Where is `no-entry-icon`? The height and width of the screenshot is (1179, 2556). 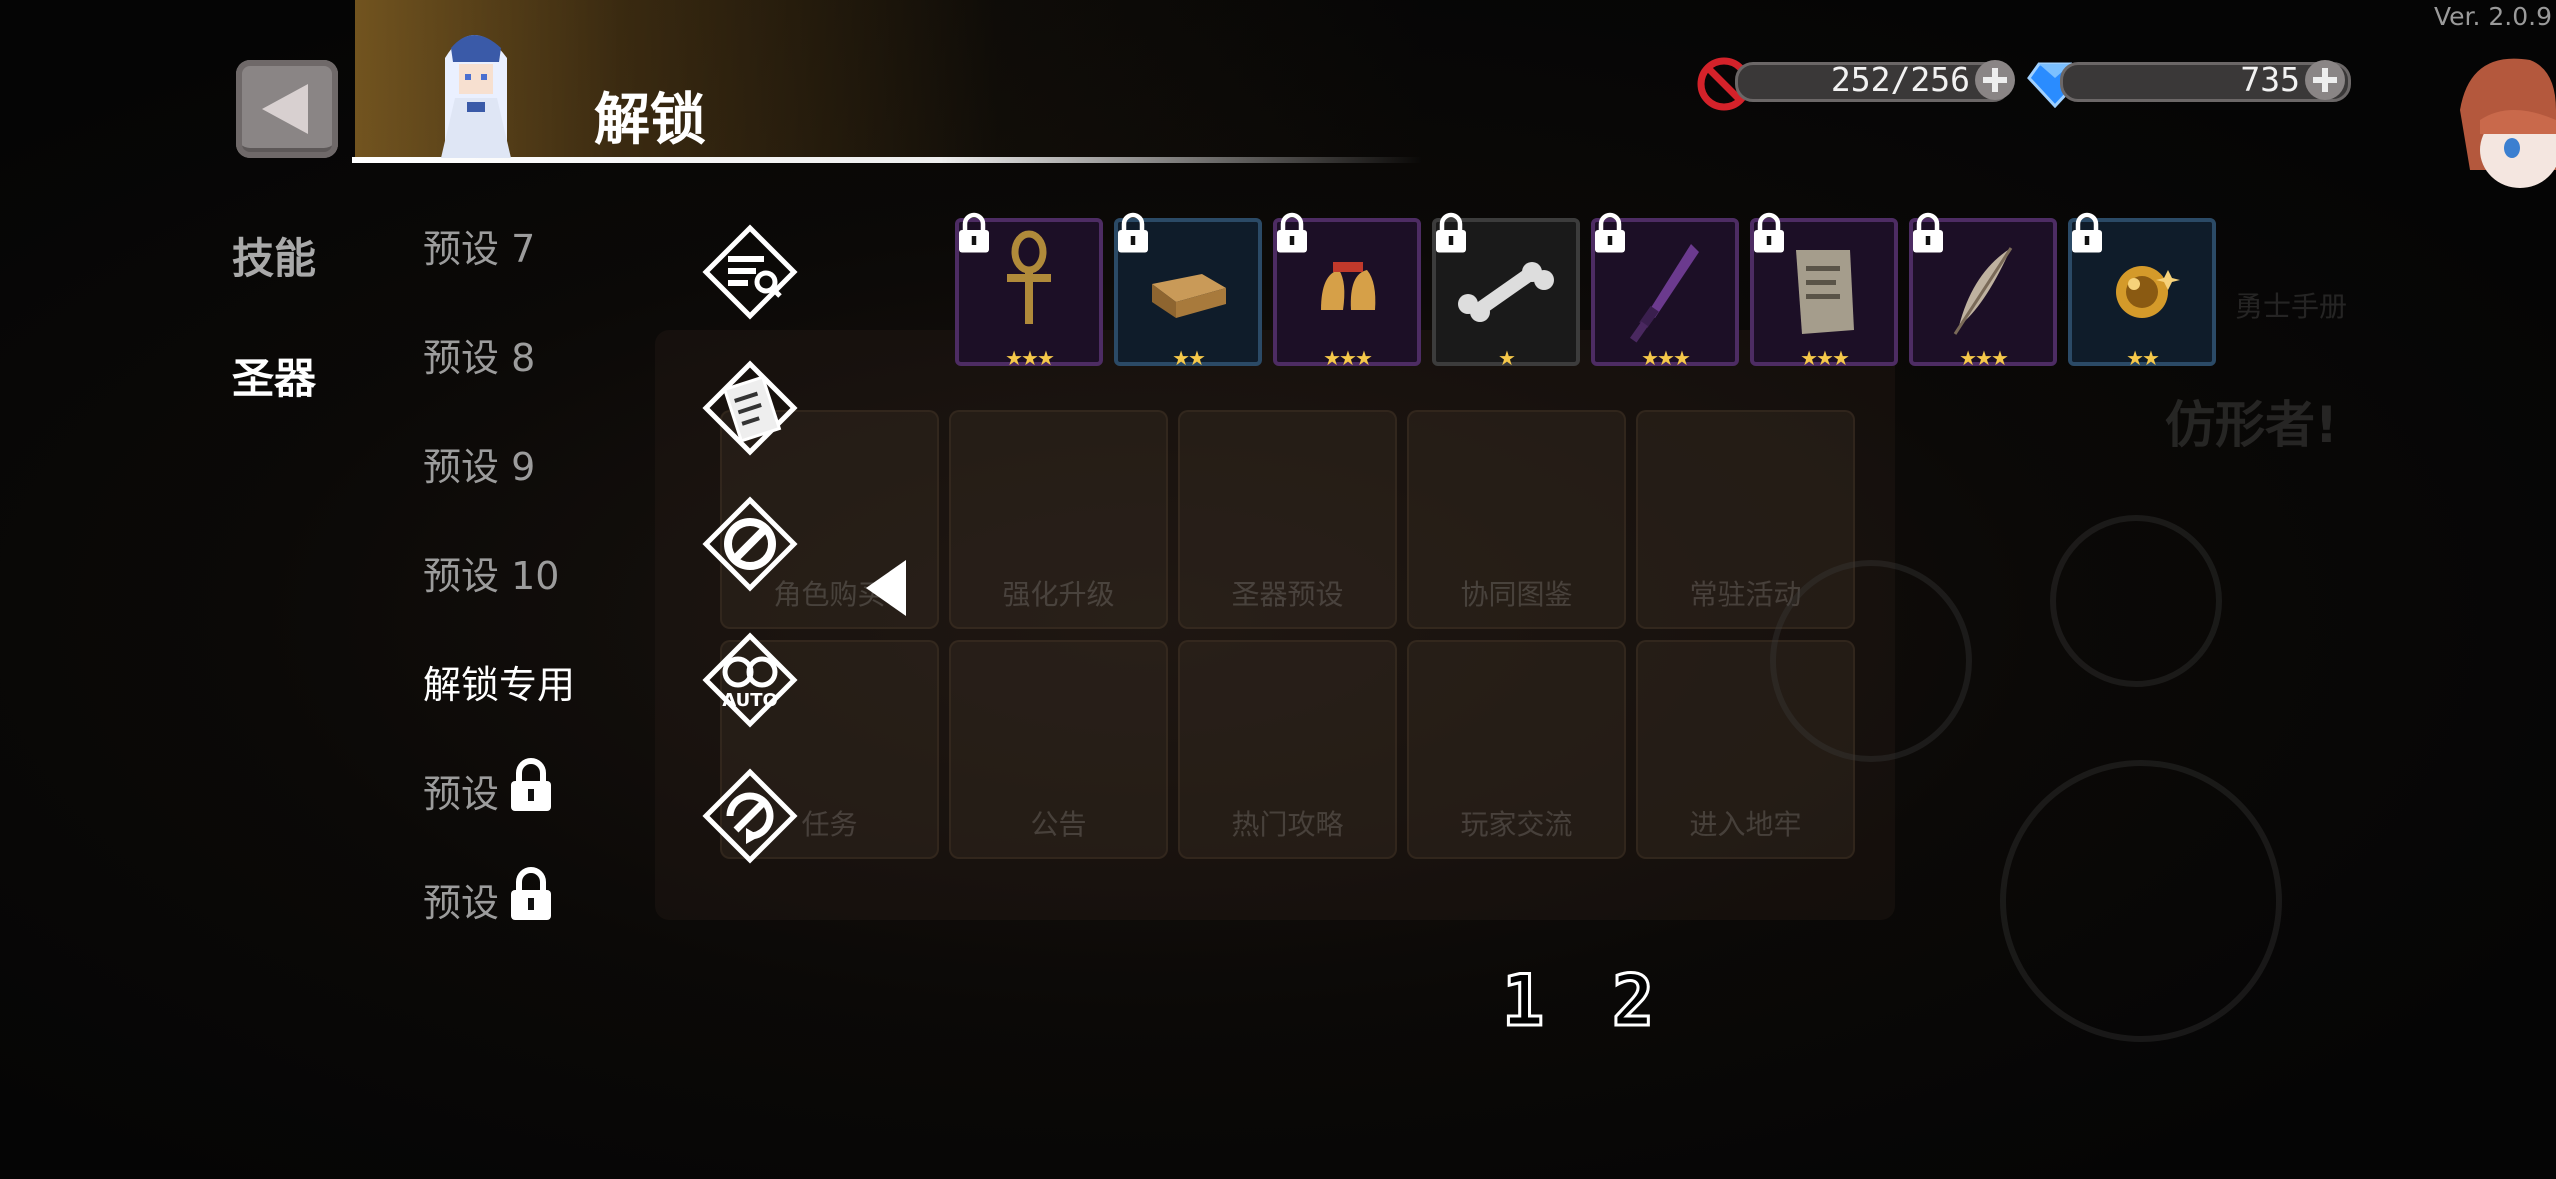 no-entry-icon is located at coordinates (750, 544).